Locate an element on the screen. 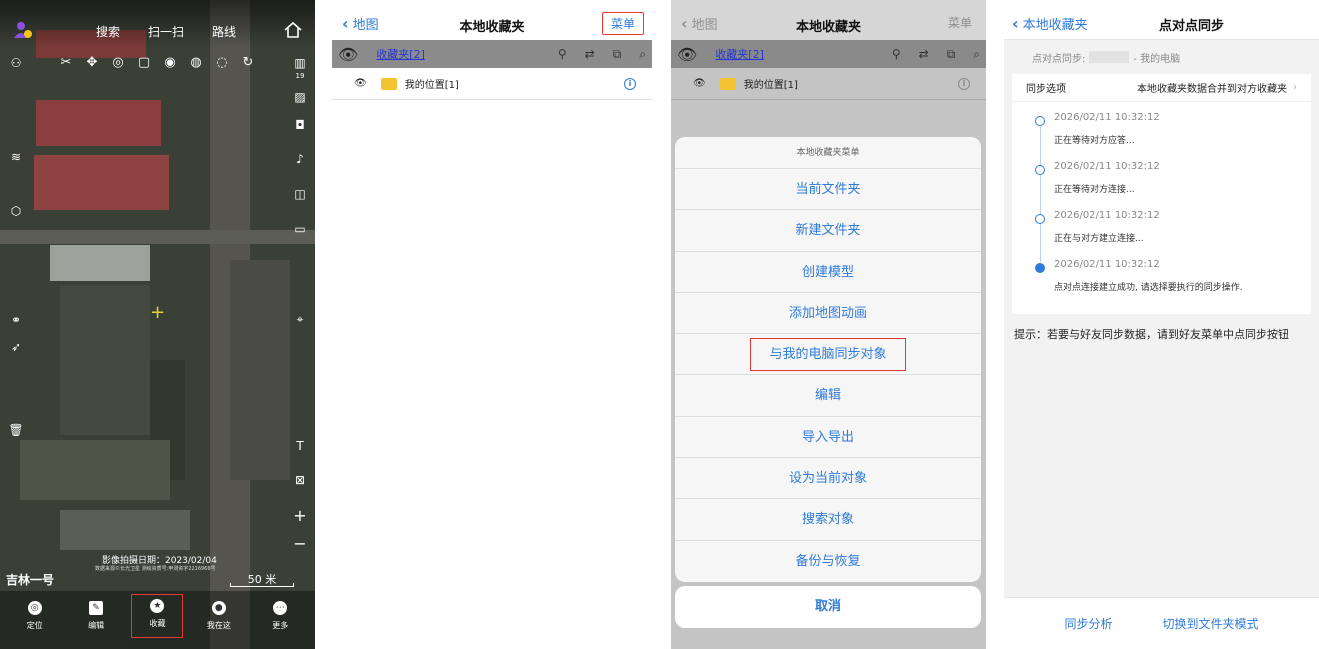 The image size is (1319, 649). folder-toolbar: ⚲ ⇄ ⧉ ⌕ is located at coordinates (936, 54).